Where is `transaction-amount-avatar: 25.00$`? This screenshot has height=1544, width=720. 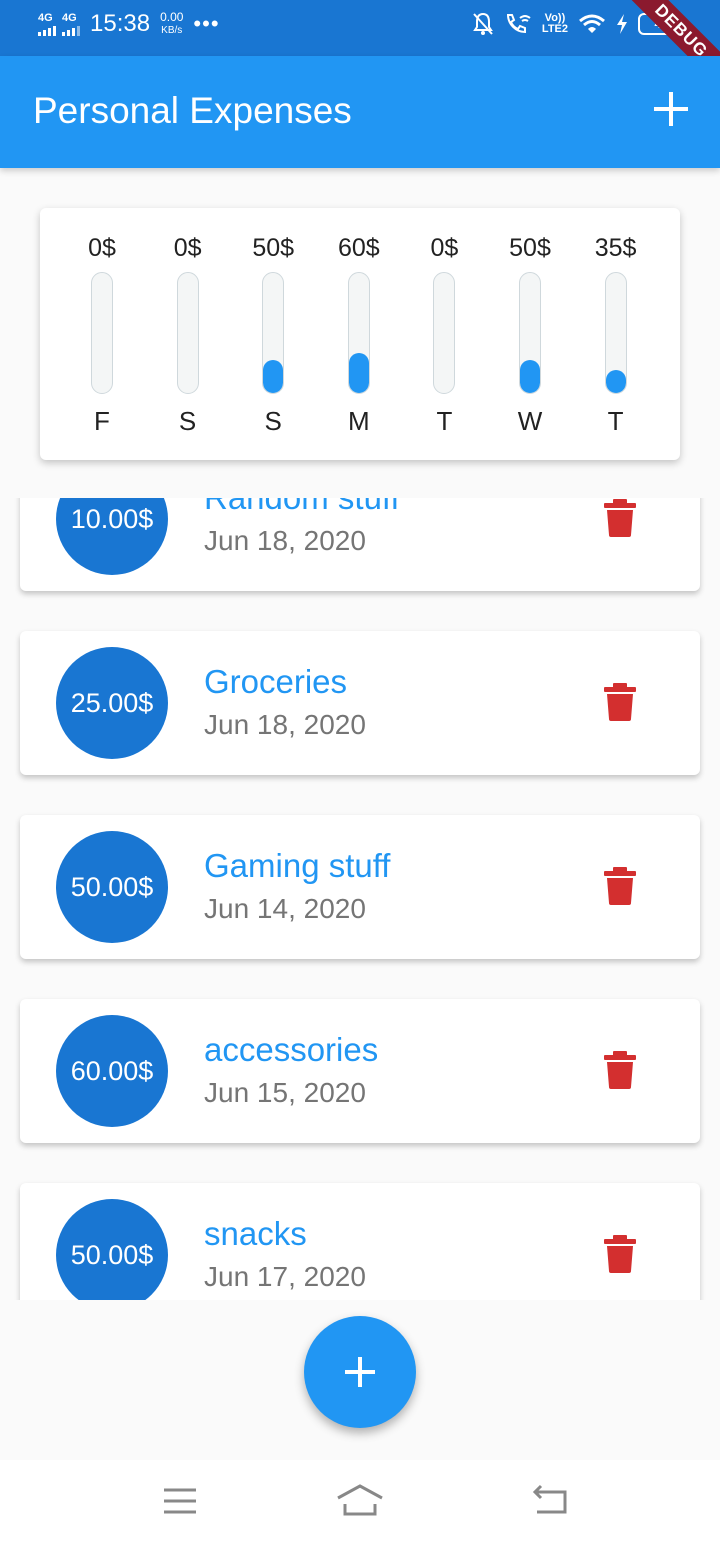
transaction-amount-avatar: 25.00$ is located at coordinates (112, 703).